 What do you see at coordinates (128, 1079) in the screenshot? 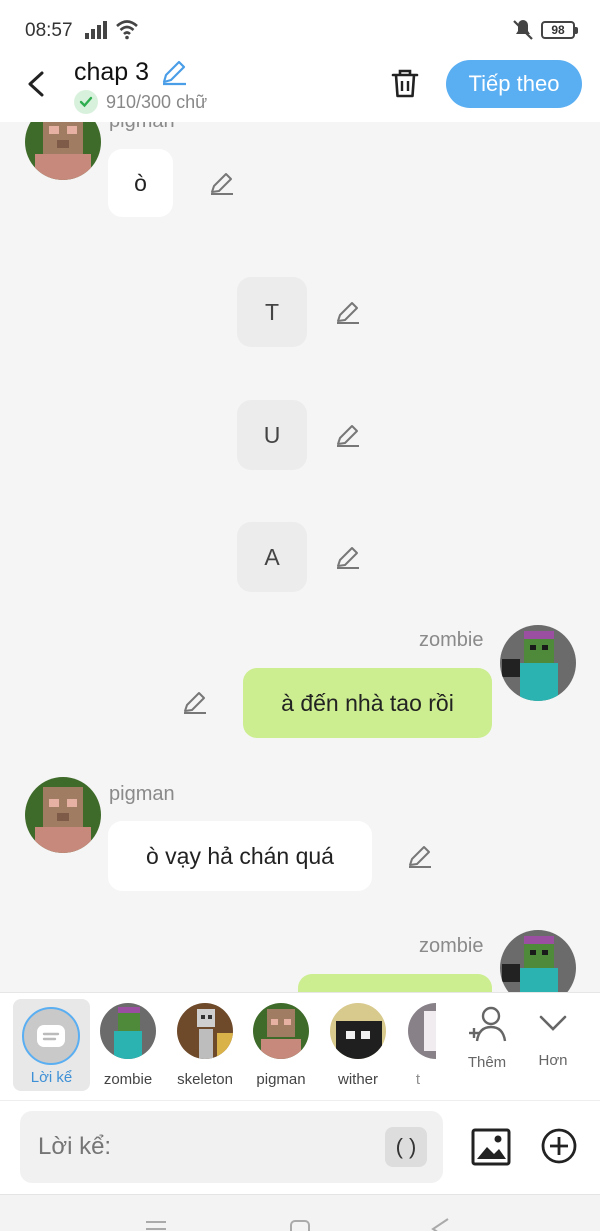
I see `character-label: zombie` at bounding box center [128, 1079].